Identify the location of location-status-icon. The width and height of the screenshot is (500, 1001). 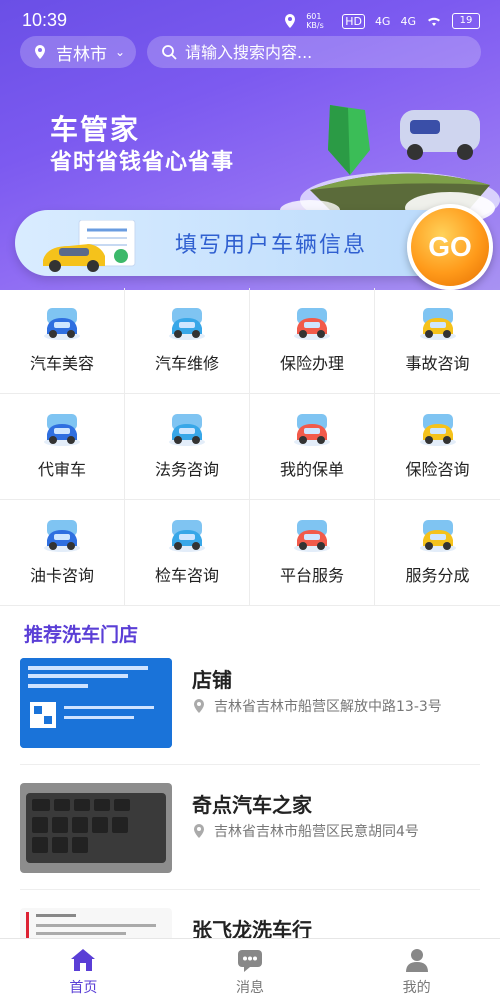
(290, 21).